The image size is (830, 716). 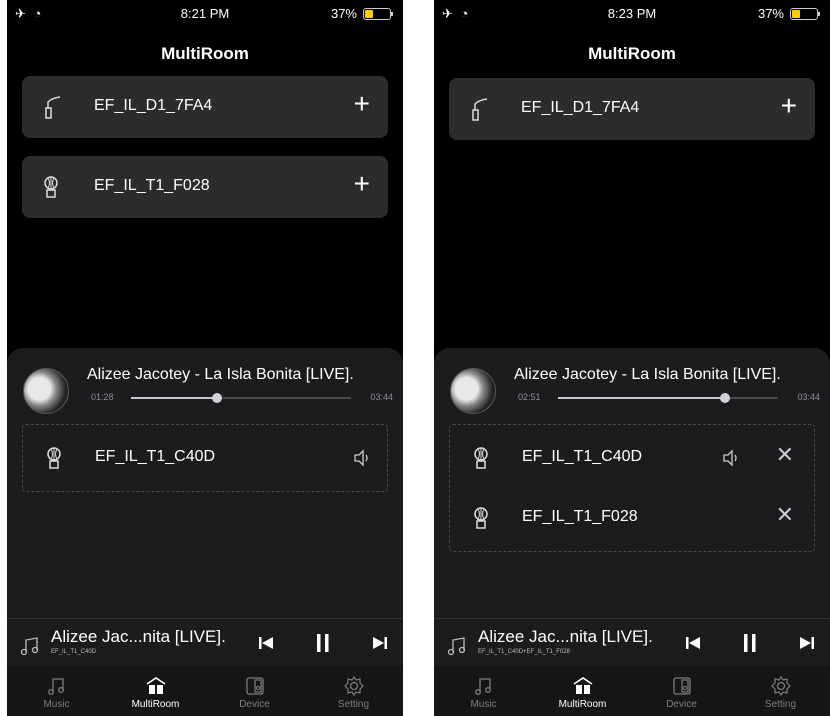 What do you see at coordinates (524, 652) in the screenshot?
I see `mini-device-name: EF_IL_T1_C40D+EF_IL_T1_F028` at bounding box center [524, 652].